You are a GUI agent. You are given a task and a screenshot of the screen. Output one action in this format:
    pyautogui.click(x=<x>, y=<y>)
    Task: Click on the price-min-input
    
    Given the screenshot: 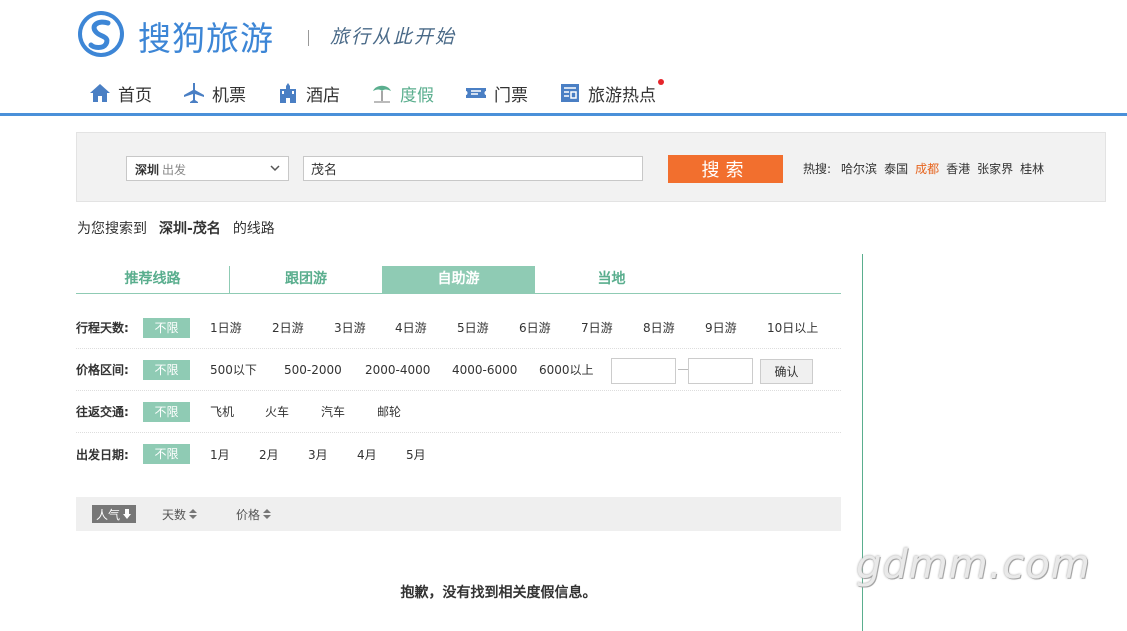 What is the action you would take?
    pyautogui.click(x=643, y=371)
    